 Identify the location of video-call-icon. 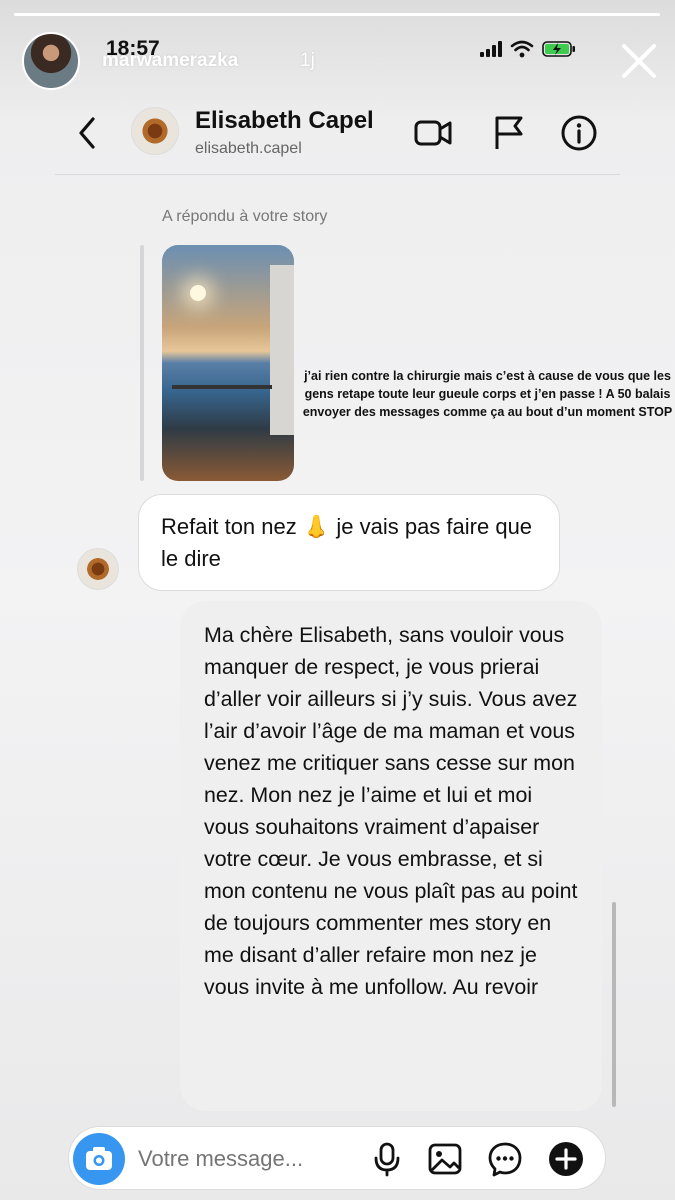
(433, 133).